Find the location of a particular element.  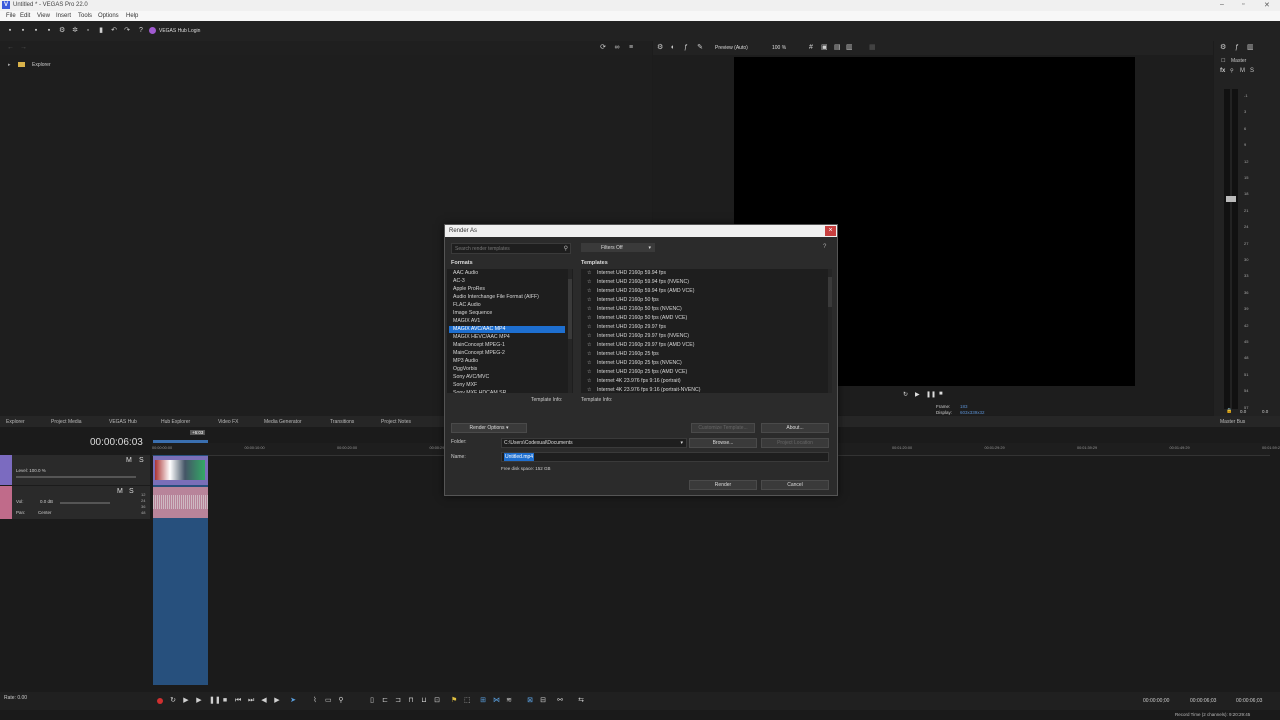

lock-icon: ⊓ is located at coordinates (411, 700).